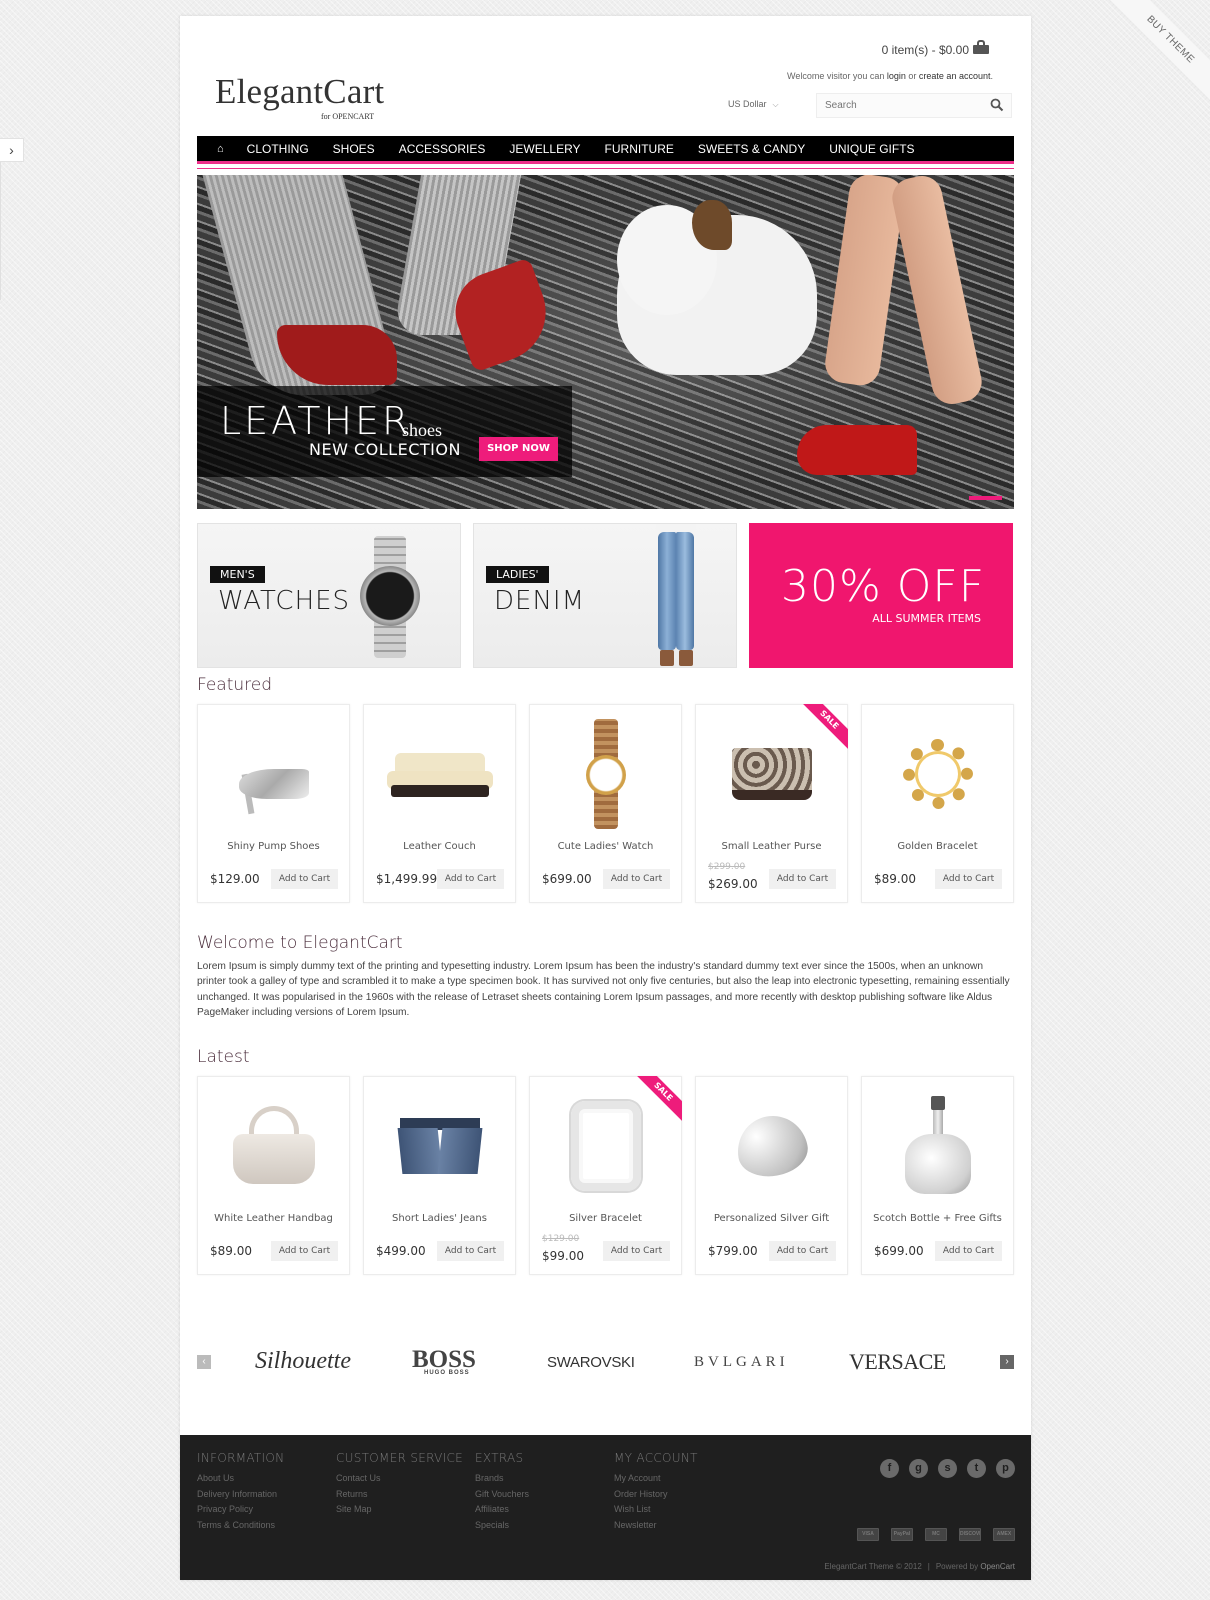 This screenshot has width=1210, height=1600. What do you see at coordinates (278, 149) in the screenshot?
I see `nav-item-clothing: CLOTHING` at bounding box center [278, 149].